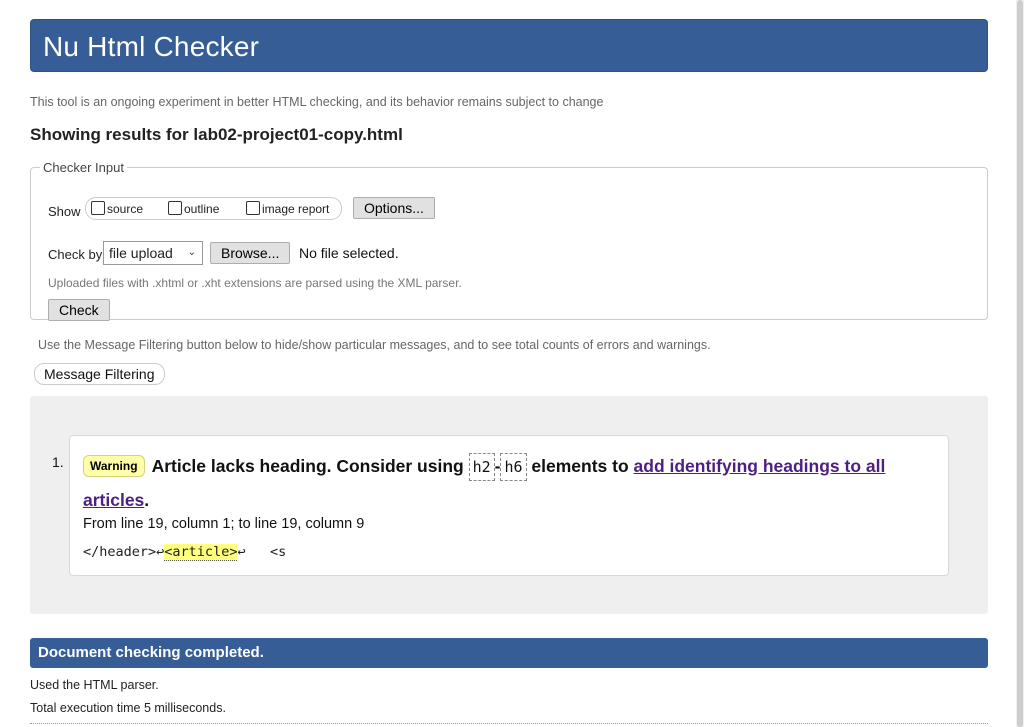  Describe the element at coordinates (296, 209) in the screenshot. I see `image-report-option-label: image report` at that location.